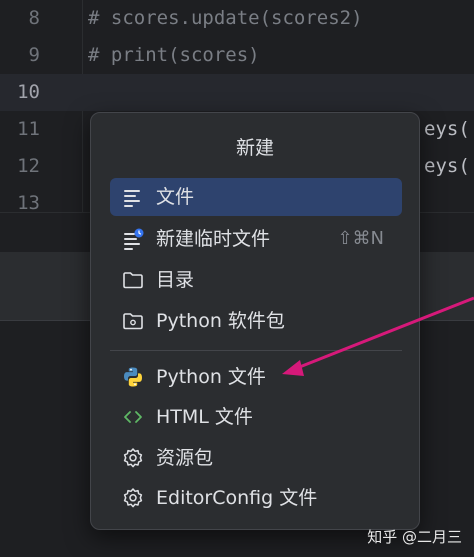  What do you see at coordinates (34, 55) in the screenshot?
I see `line-number: 9` at bounding box center [34, 55].